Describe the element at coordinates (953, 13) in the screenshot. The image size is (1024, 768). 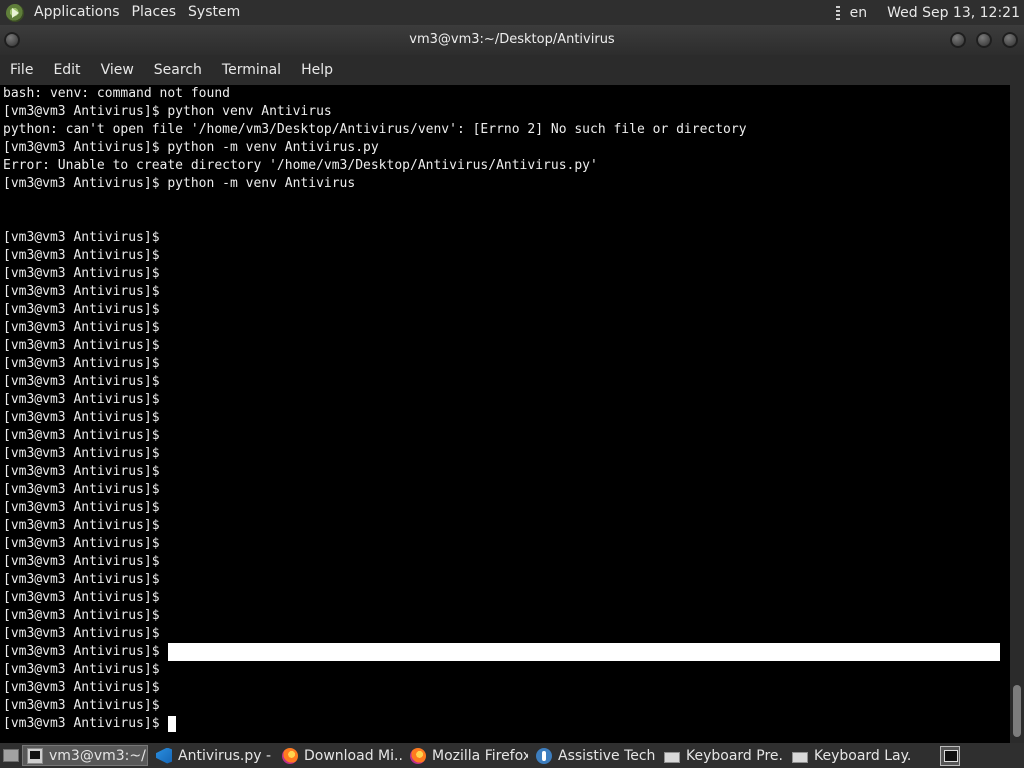
I see `clock: Wed Sep 13, 12:21` at that location.